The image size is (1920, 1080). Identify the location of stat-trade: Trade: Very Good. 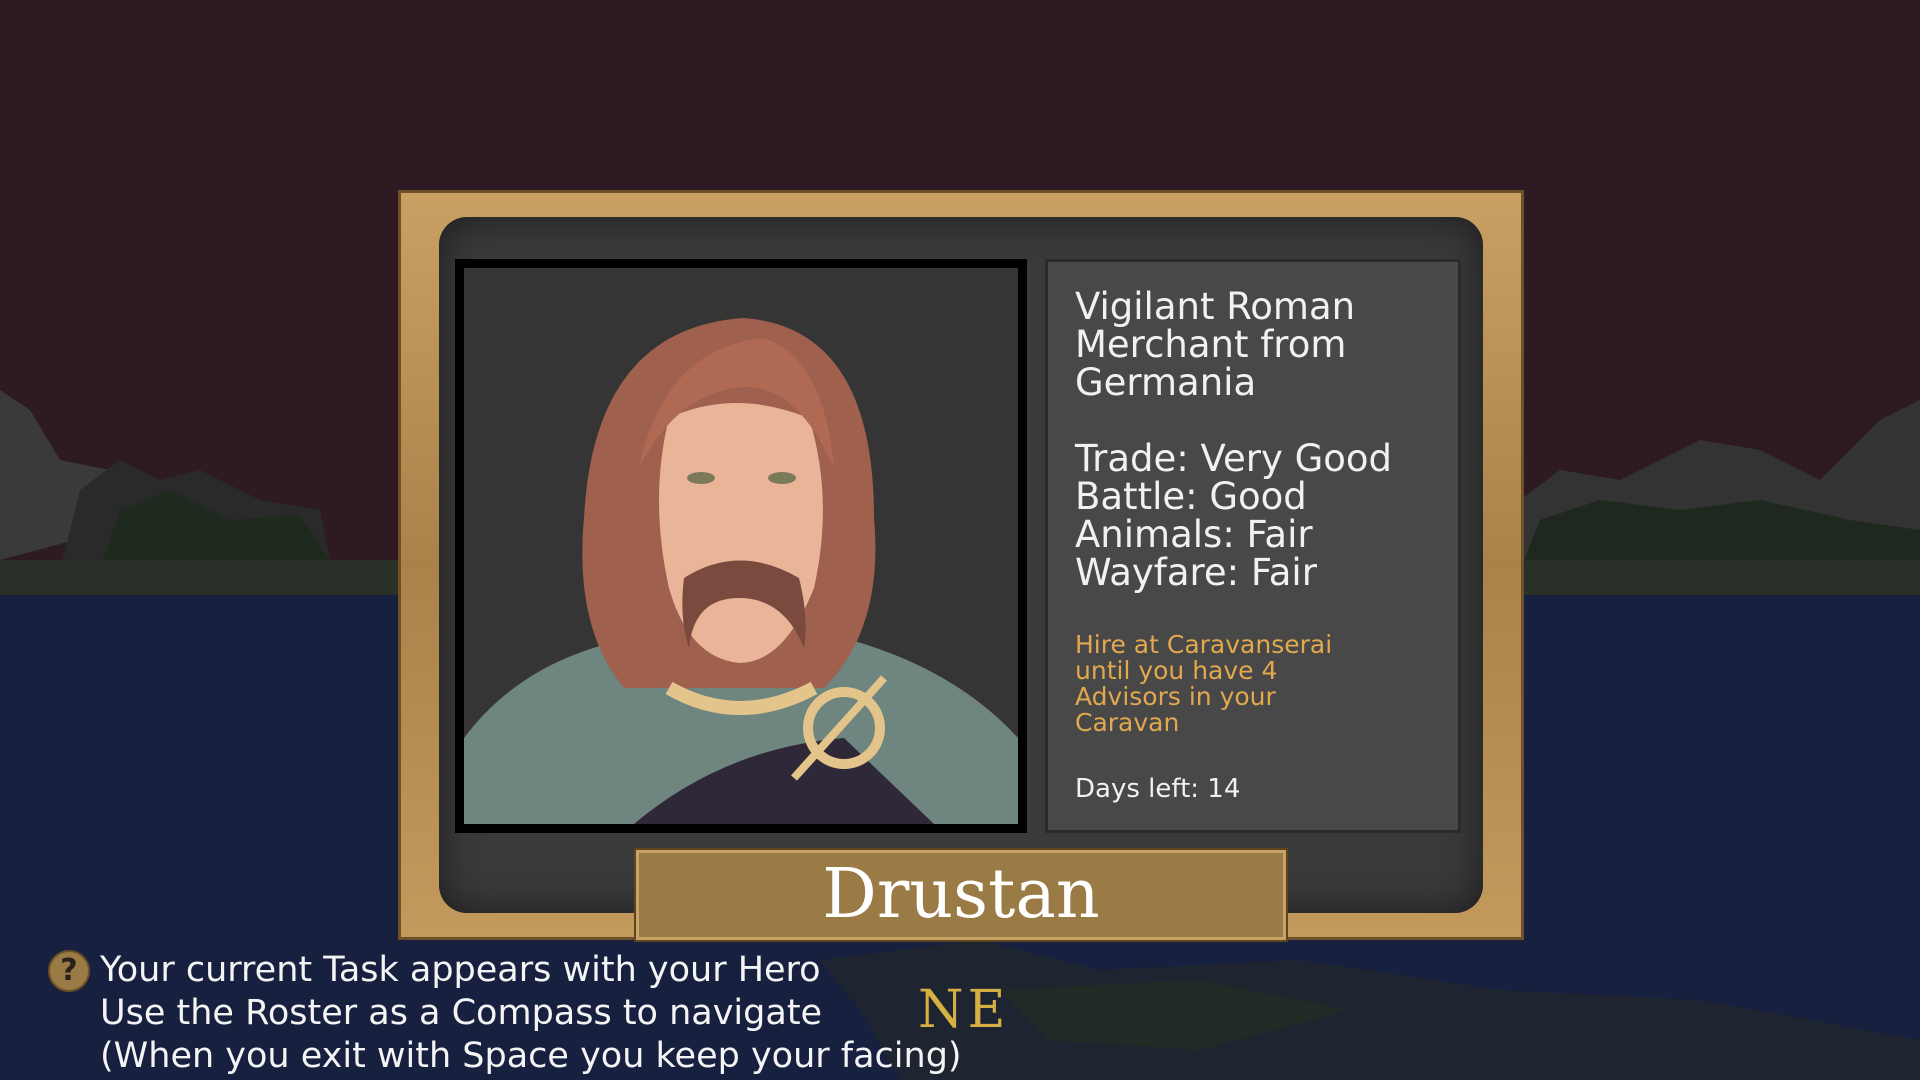
(1234, 458).